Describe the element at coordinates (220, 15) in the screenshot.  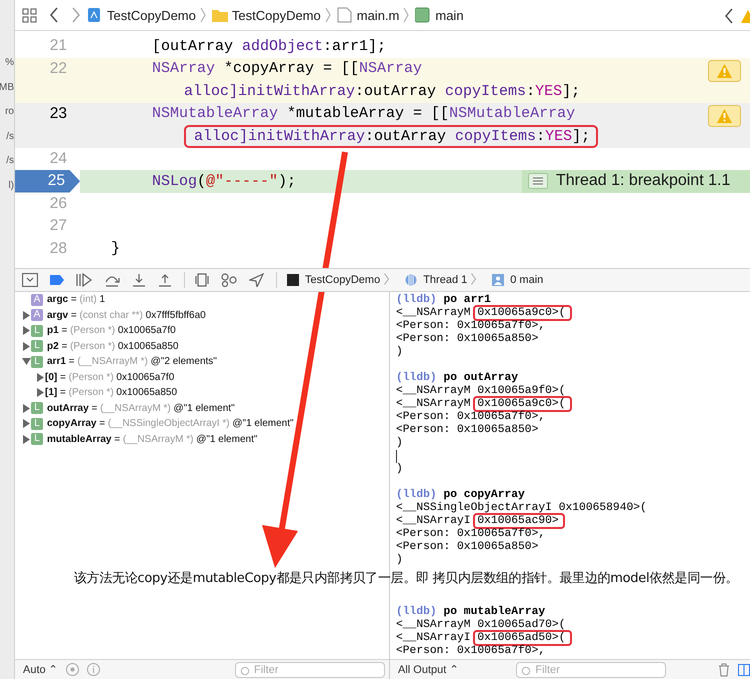
I see `folder-icon` at that location.